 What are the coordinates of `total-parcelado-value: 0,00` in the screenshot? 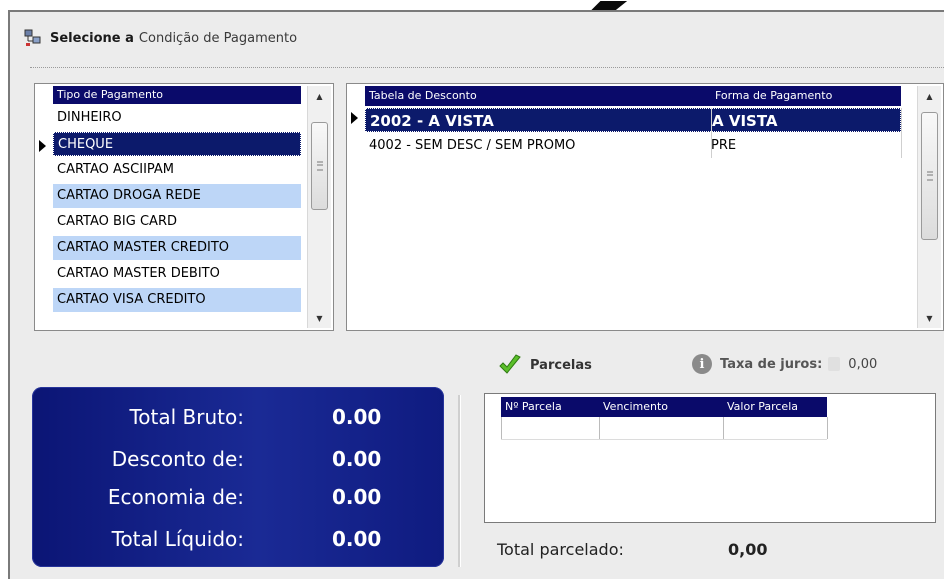 It's located at (748, 549).